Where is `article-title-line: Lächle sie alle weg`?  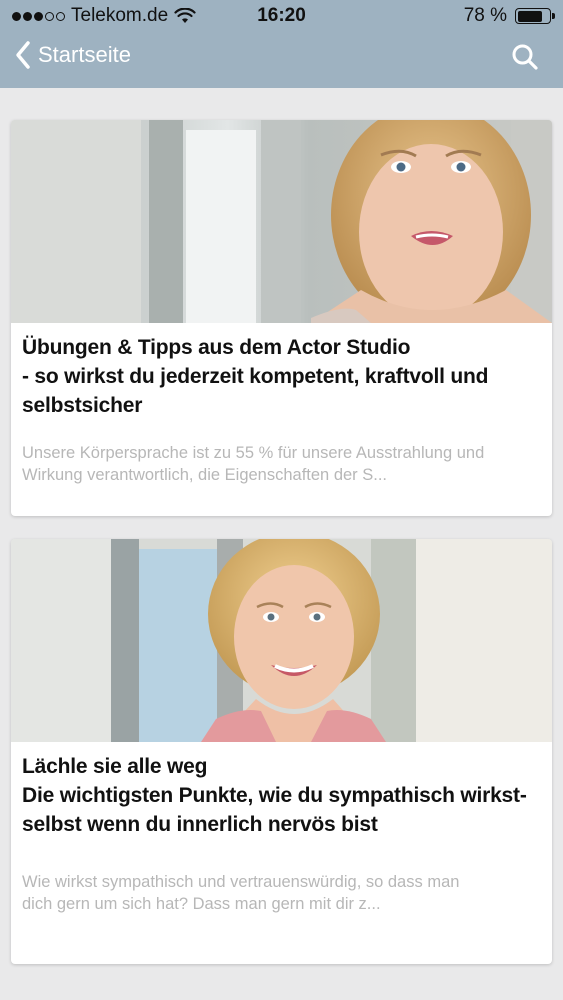 article-title-line: Lächle sie alle weg is located at coordinates (115, 766).